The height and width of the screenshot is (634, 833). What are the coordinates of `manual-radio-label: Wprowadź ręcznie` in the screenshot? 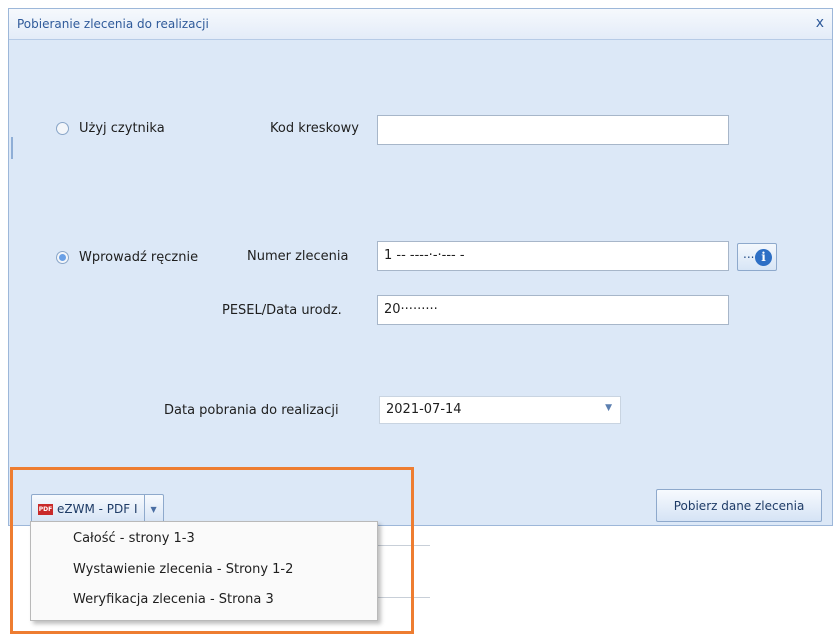 It's located at (139, 257).